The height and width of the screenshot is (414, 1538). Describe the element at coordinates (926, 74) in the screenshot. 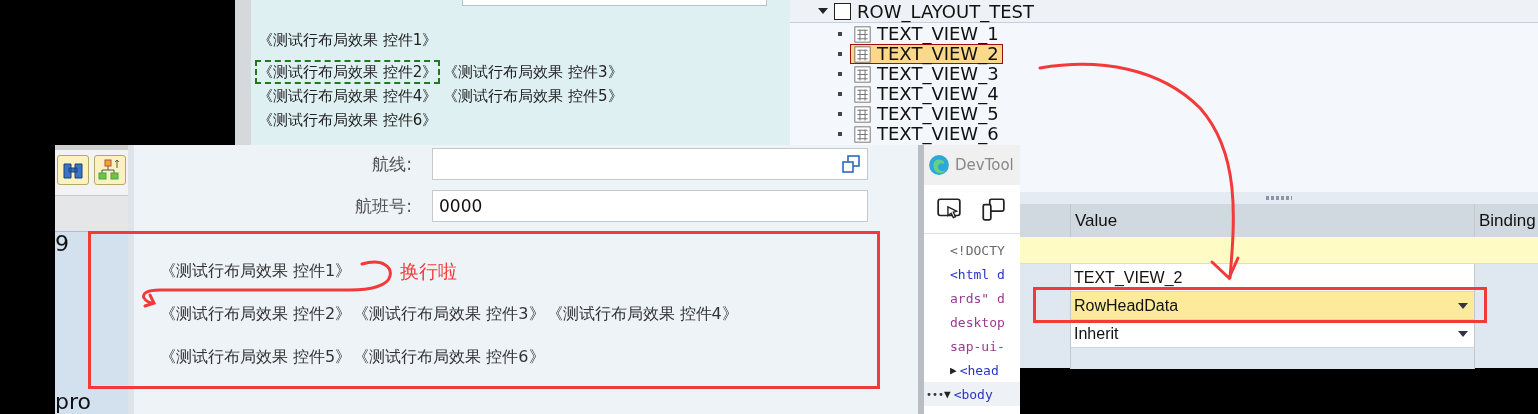

I see `tree-item: TEXT_VIEW_3` at that location.